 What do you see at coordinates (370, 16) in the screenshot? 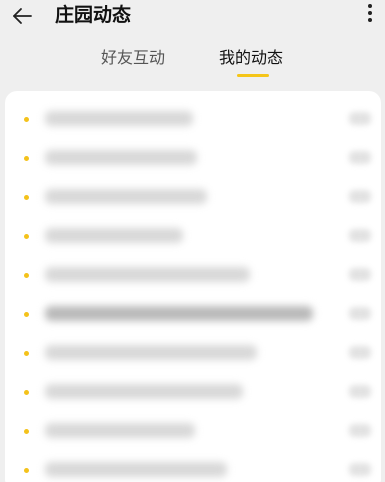
I see `more-options-button` at bounding box center [370, 16].